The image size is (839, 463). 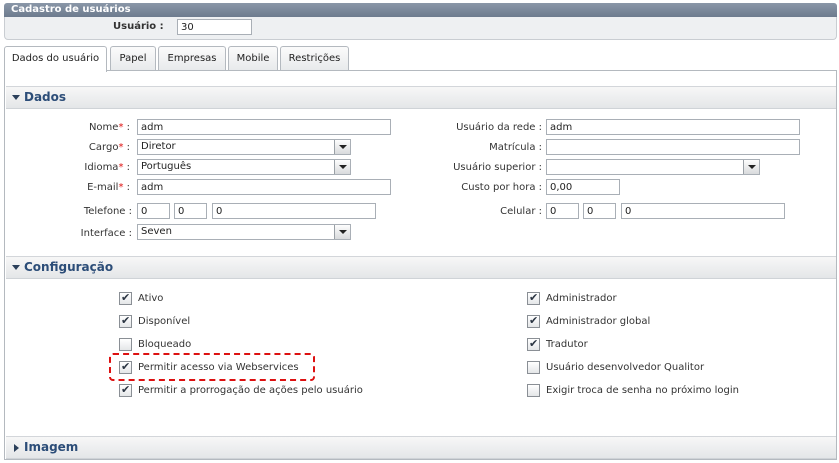 What do you see at coordinates (294, 211) in the screenshot?
I see `telefone-numero-input` at bounding box center [294, 211].